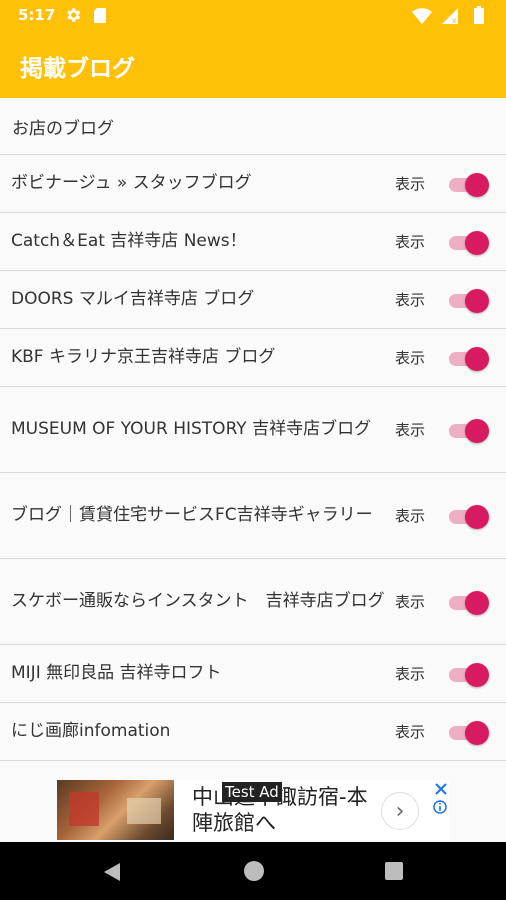  I want to click on blog-title: ブログ｜賃貸住宅サービスFC吉祥寺ギャラリー, so click(192, 515).